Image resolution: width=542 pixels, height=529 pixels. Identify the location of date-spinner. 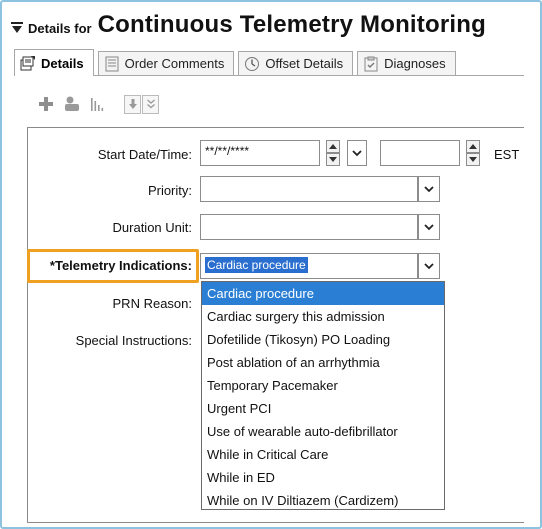
(333, 153).